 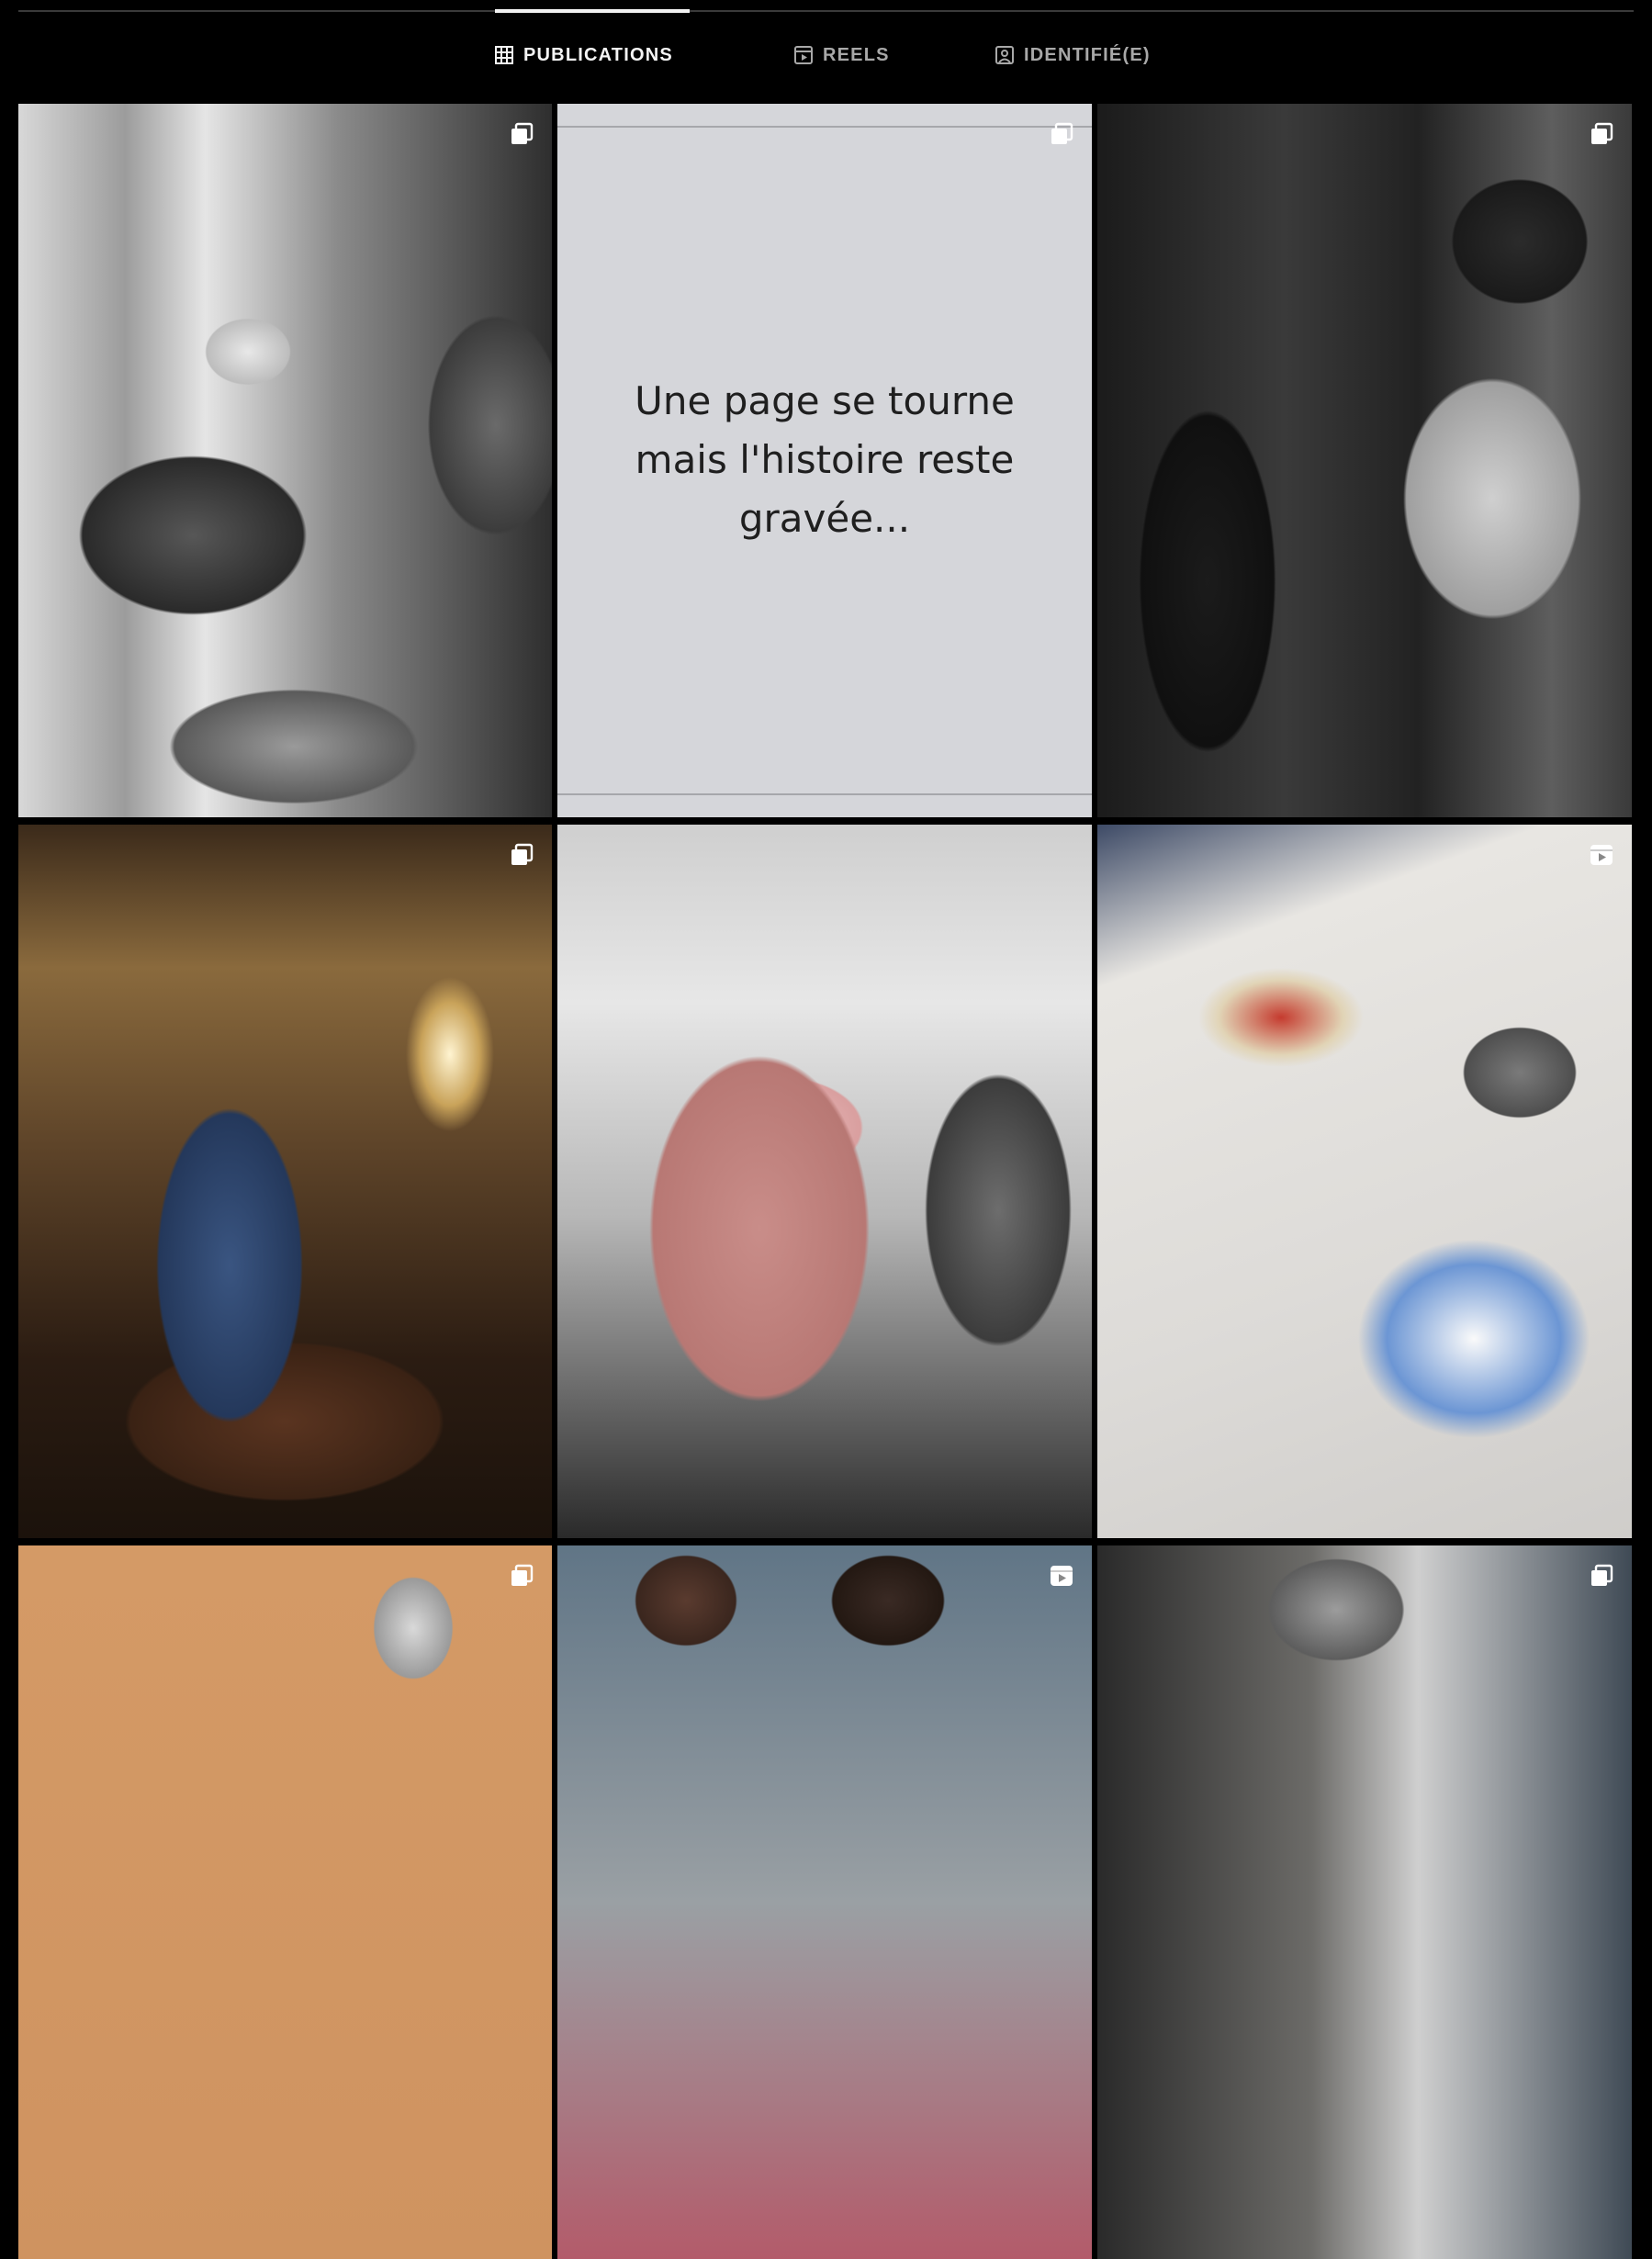 I want to click on tab-bar-divider, so click(x=826, y=11).